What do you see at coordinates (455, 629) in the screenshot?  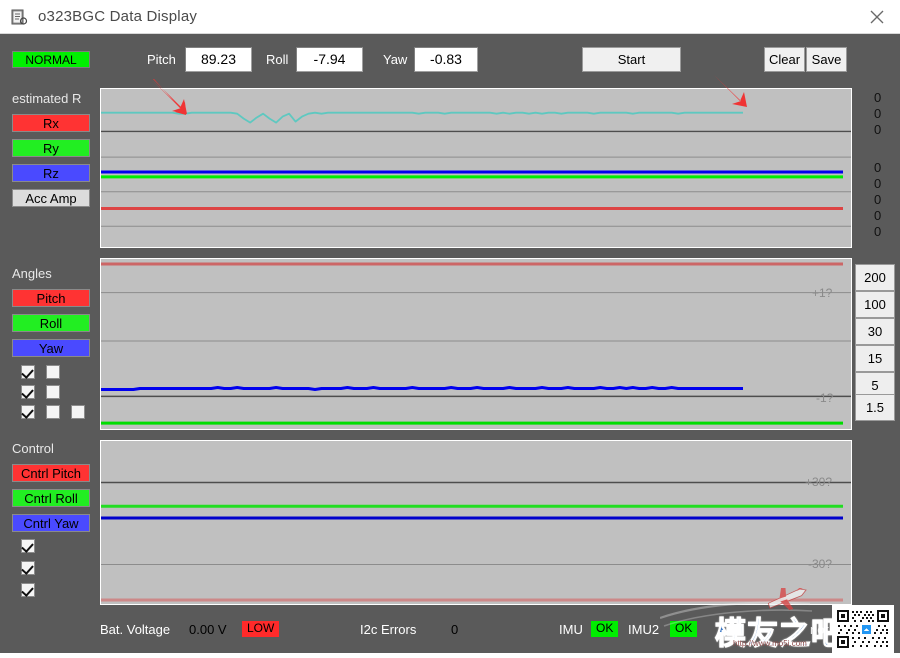 I see `i2c-errors-value: 0` at bounding box center [455, 629].